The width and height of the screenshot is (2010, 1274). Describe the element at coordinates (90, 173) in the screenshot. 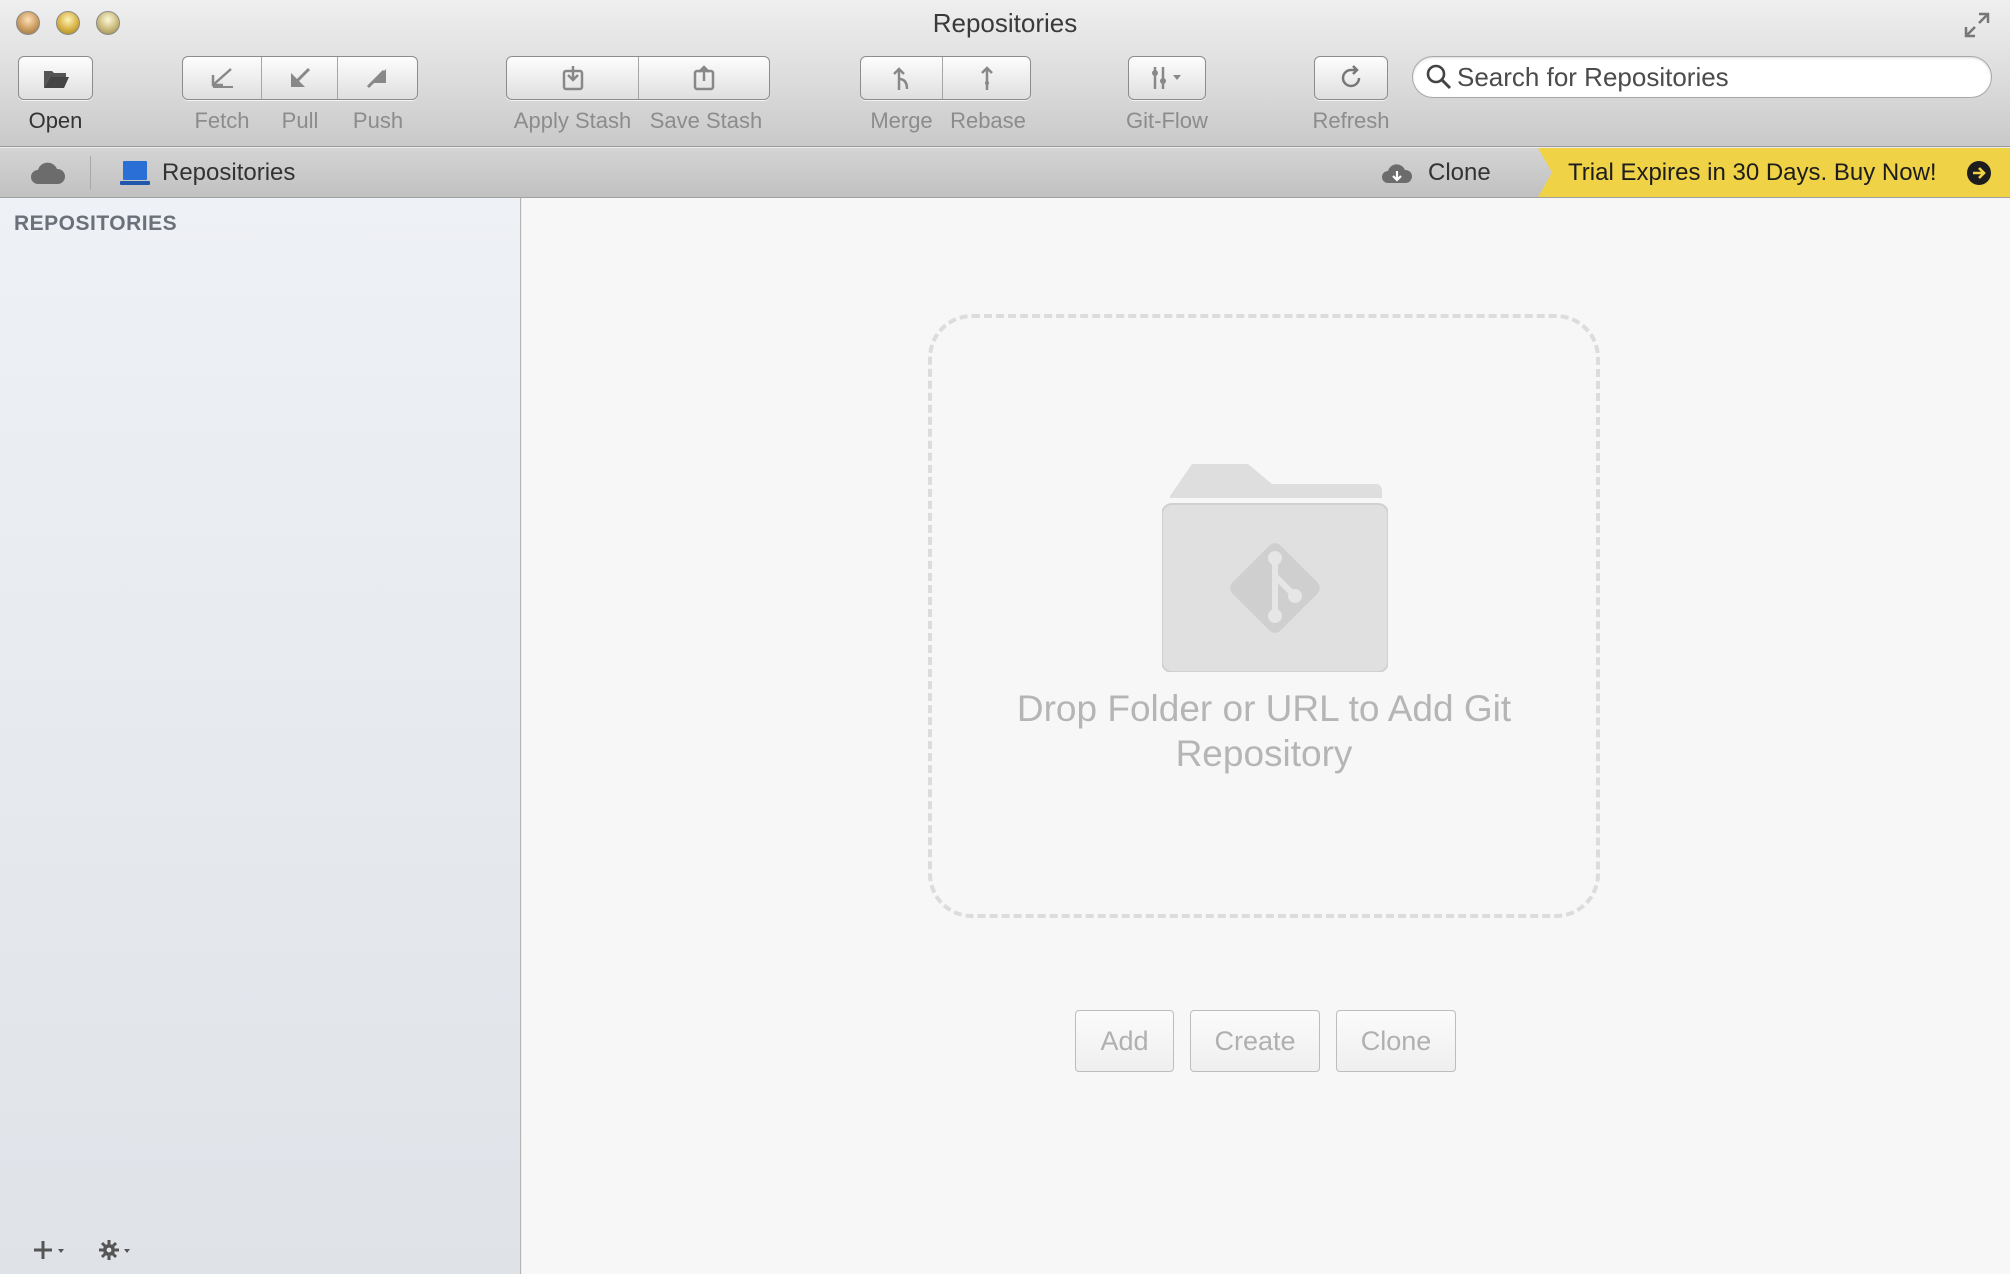

I see `nav-divider` at that location.